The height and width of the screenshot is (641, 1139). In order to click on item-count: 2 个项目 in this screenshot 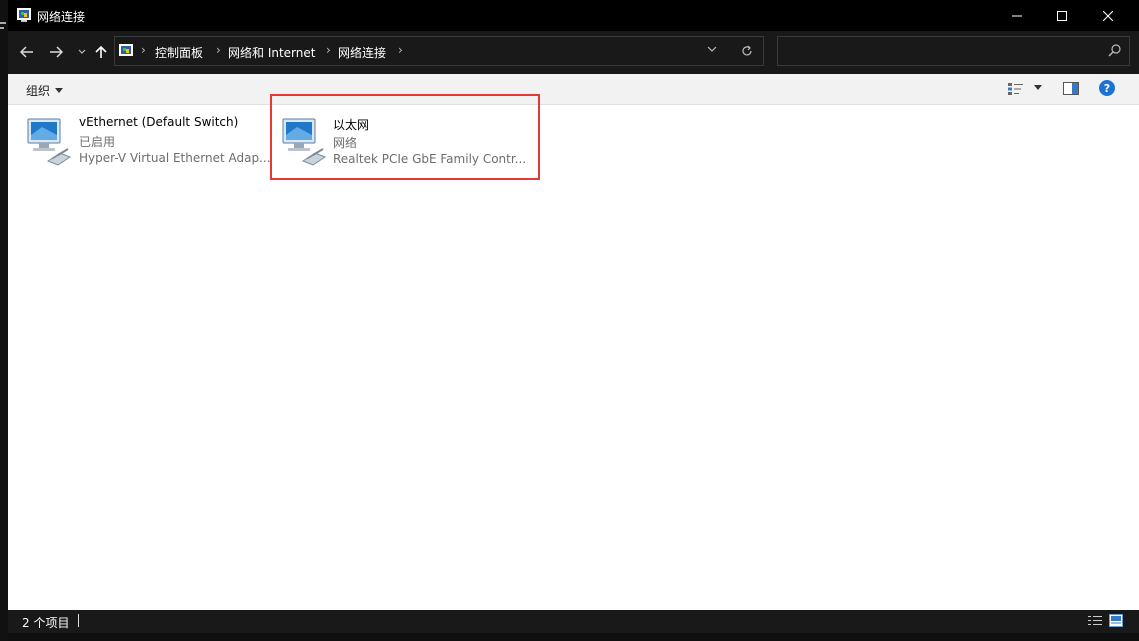, I will do `click(46, 623)`.